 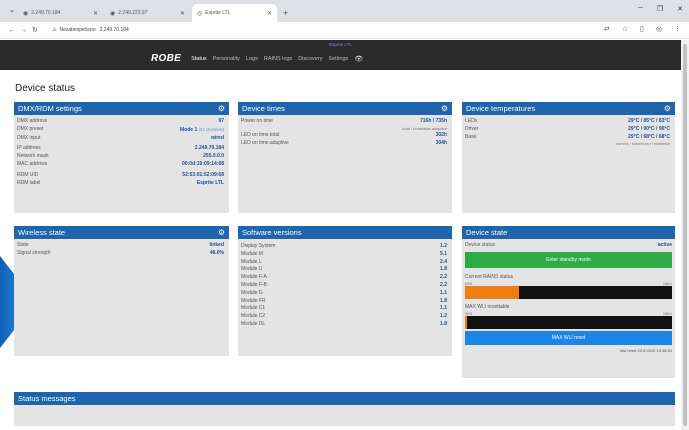 What do you see at coordinates (29, 182) in the screenshot?
I see `row-label: RDM label` at bounding box center [29, 182].